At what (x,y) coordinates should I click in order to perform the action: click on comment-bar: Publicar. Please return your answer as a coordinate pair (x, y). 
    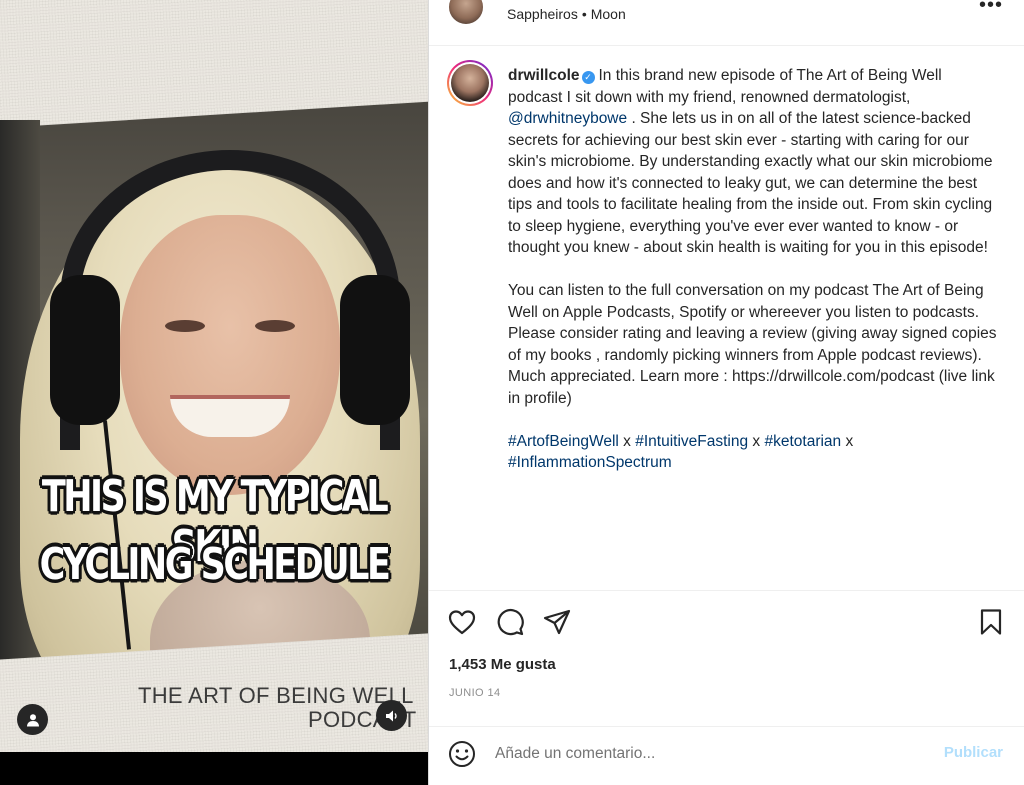
    Looking at the image, I should click on (726, 755).